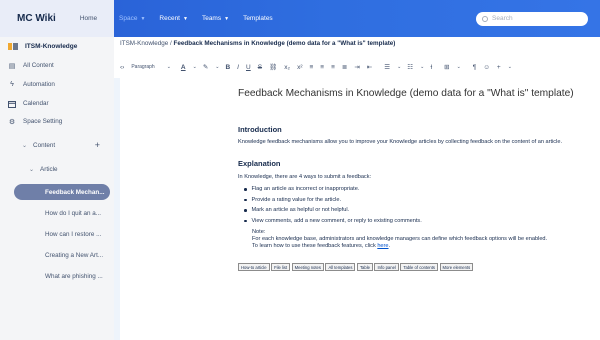 This screenshot has width=600, height=340. I want to click on underline-icon: U, so click(248, 67).